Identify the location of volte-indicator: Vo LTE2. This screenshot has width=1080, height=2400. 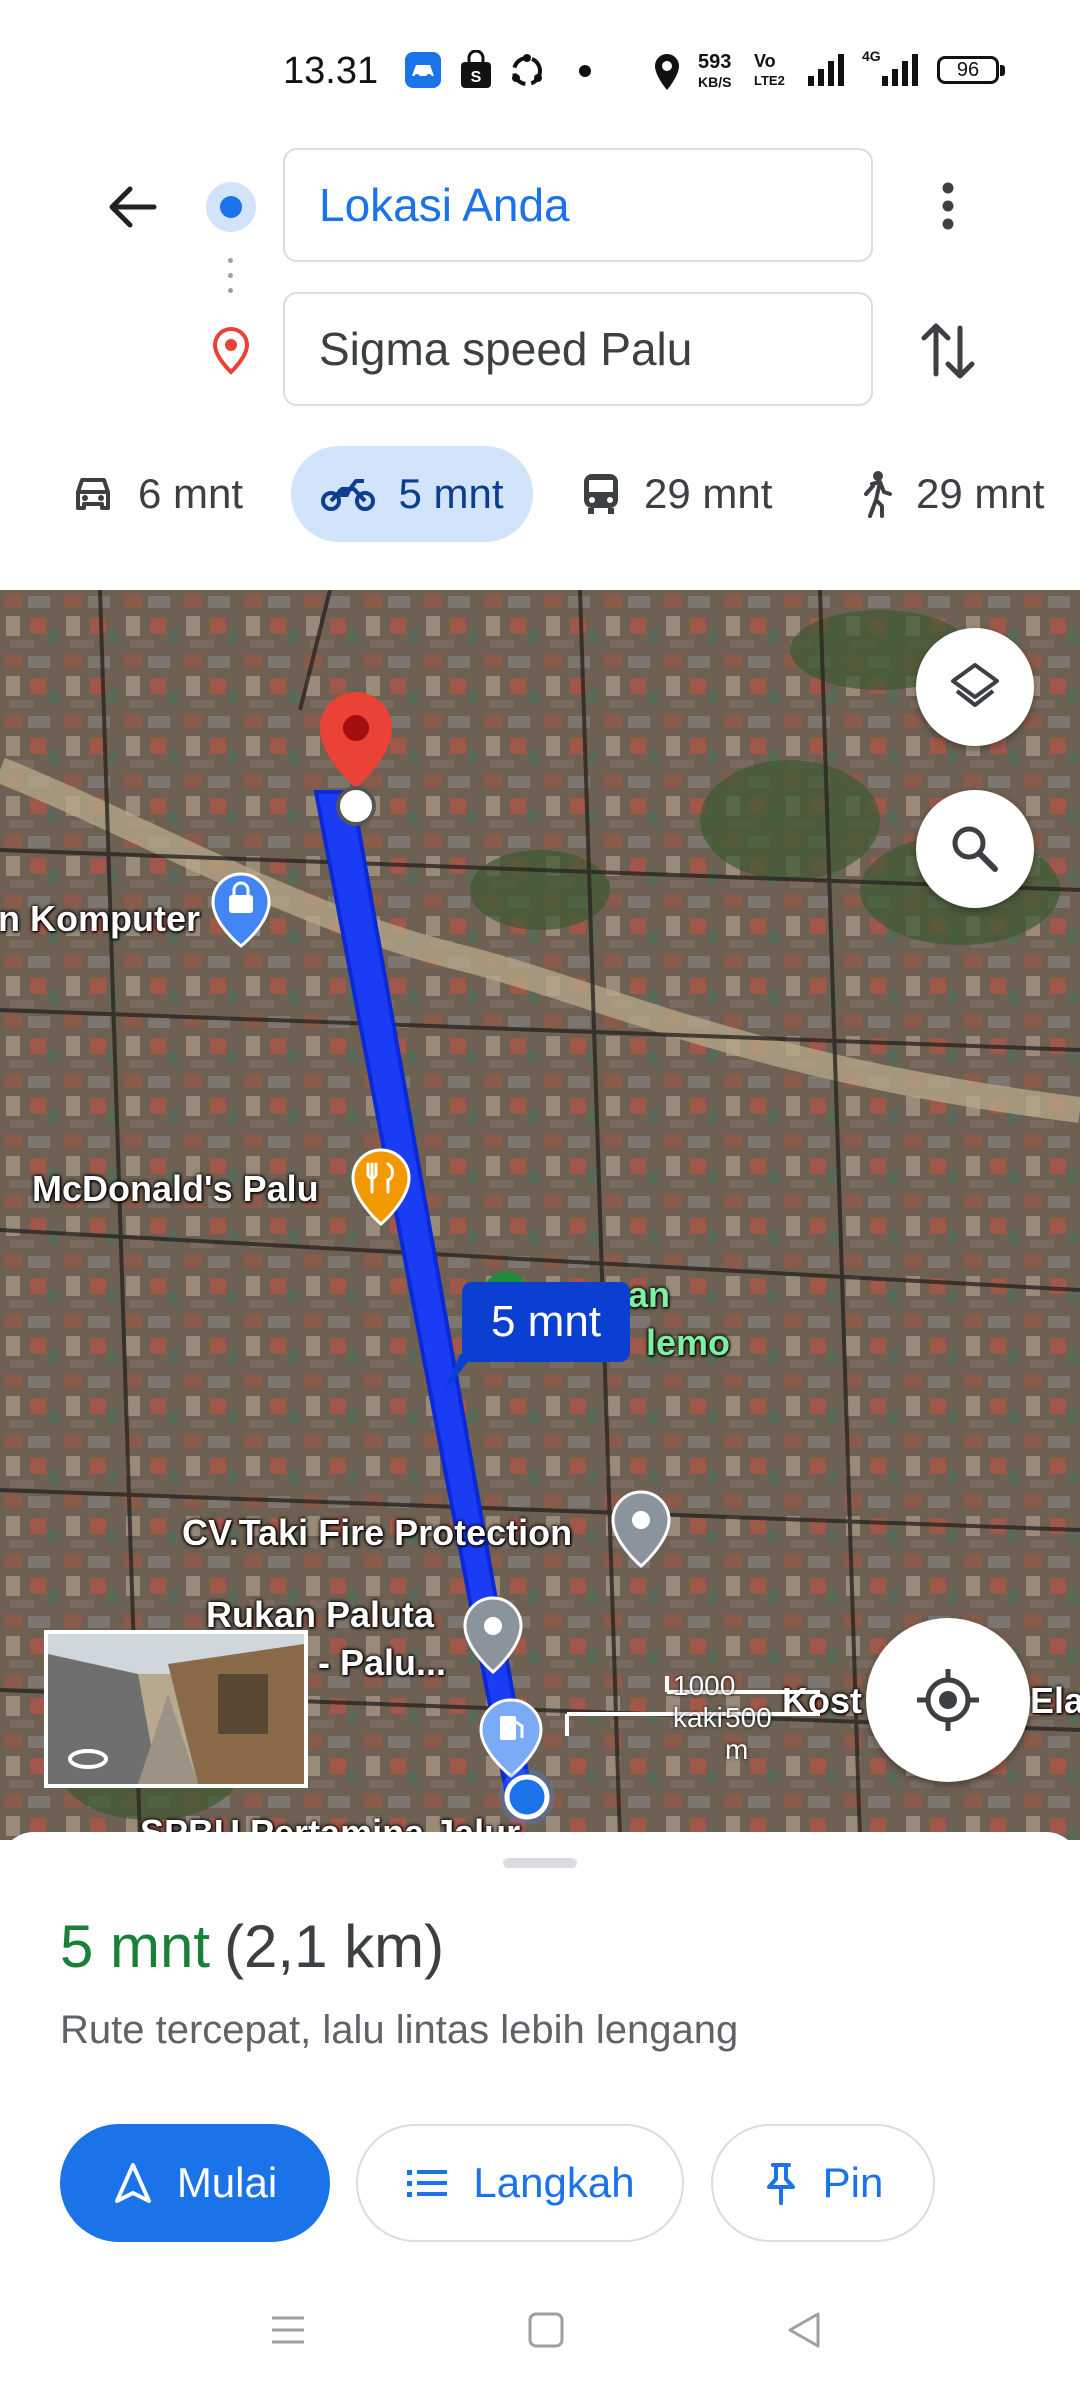
(769, 71).